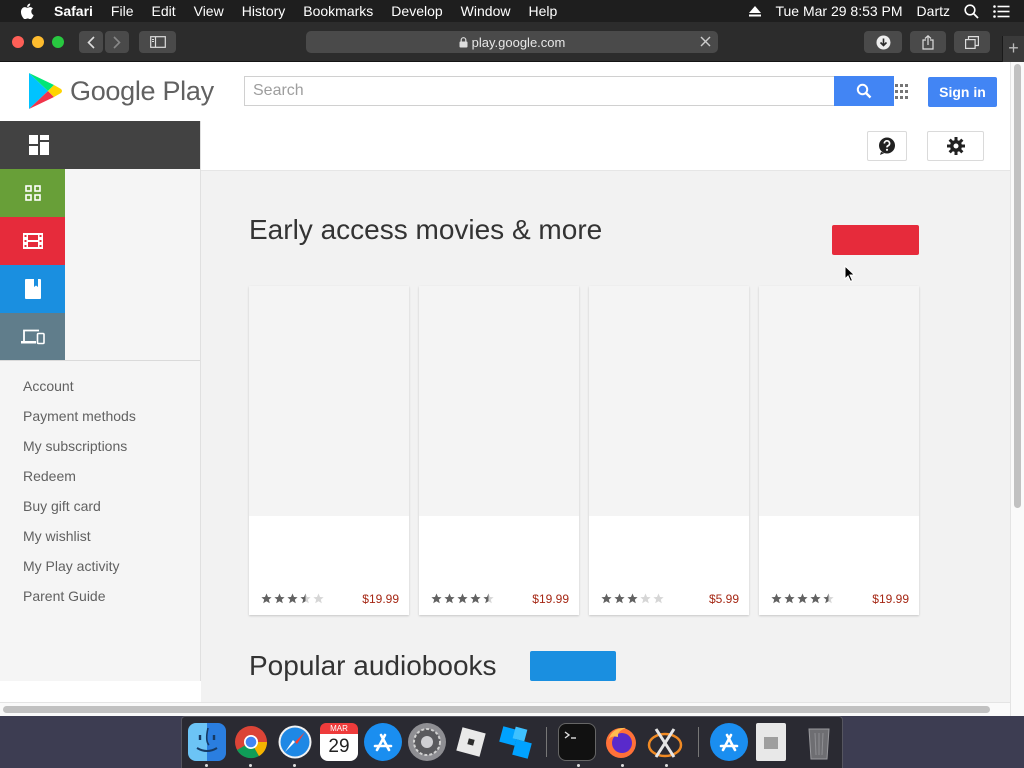 Image resolution: width=1024 pixels, height=768 pixels. What do you see at coordinates (512, 42) in the screenshot?
I see `address-bar: play.google.com` at bounding box center [512, 42].